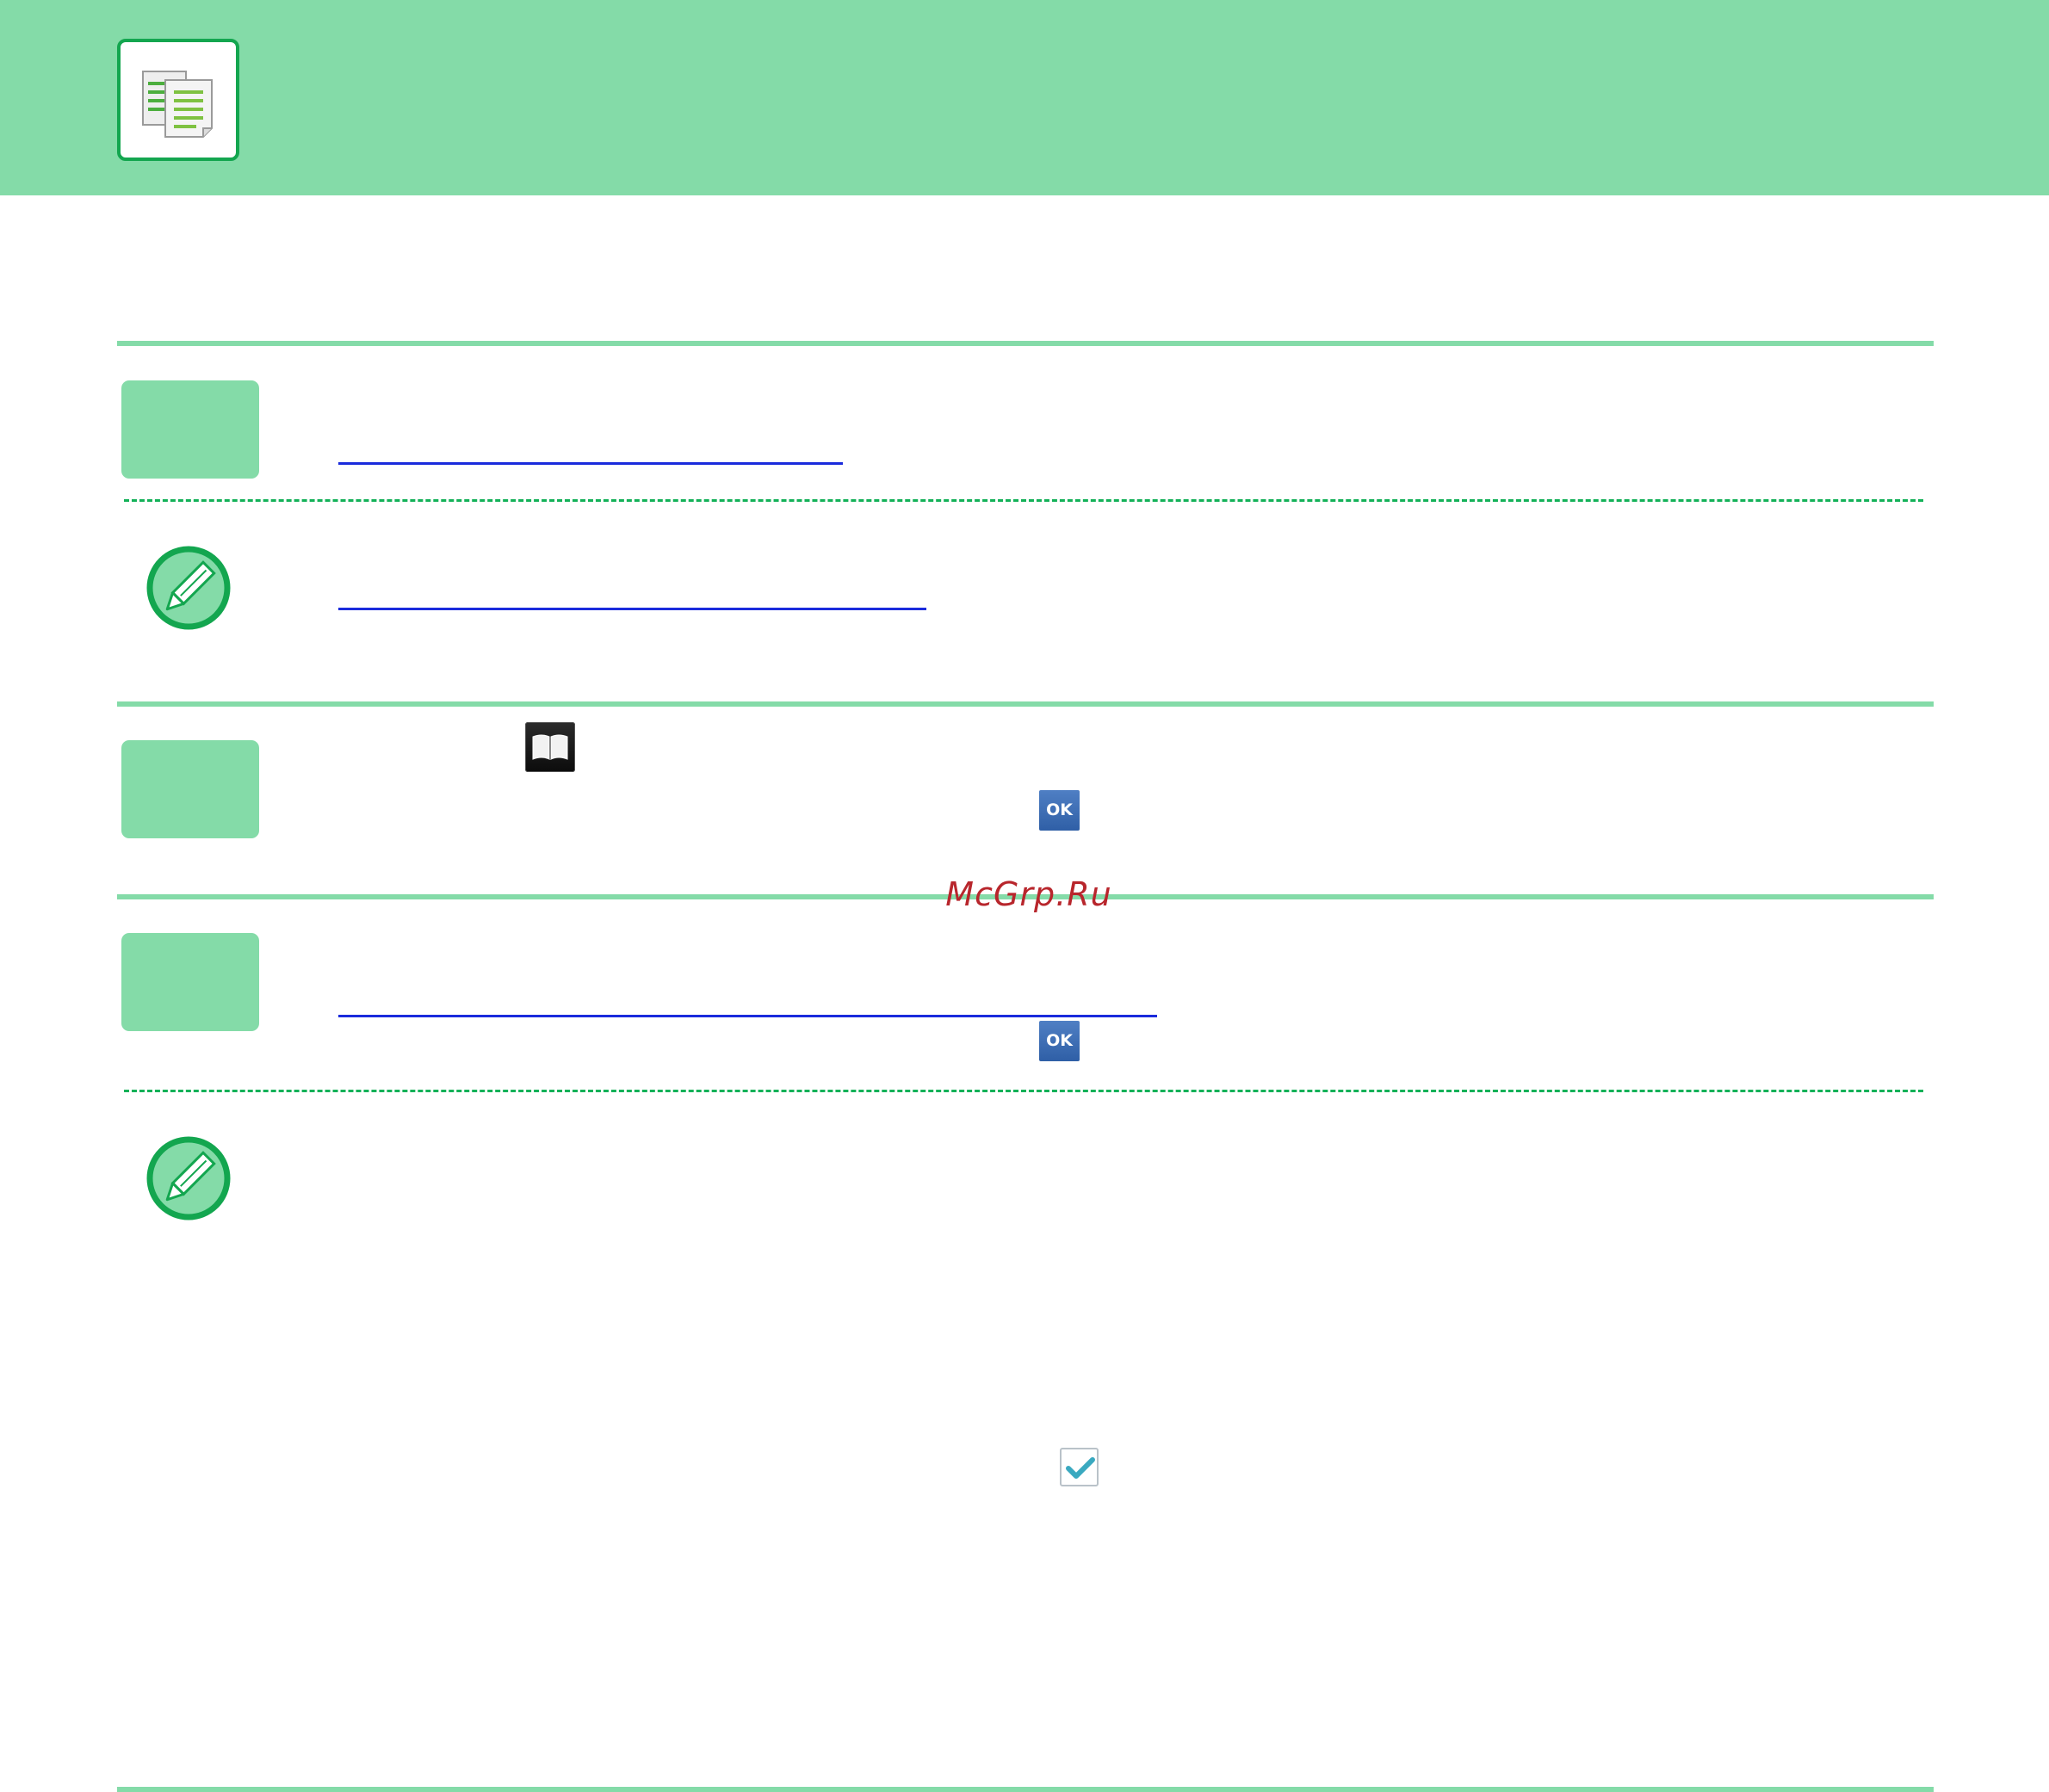  I want to click on step-1-box, so click(190, 429).